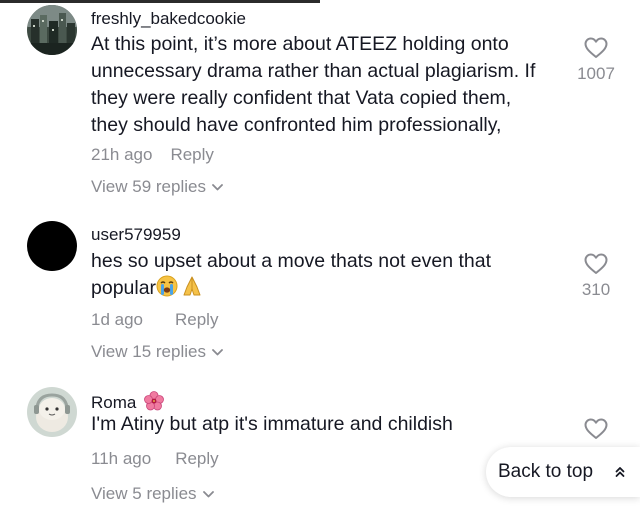  Describe the element at coordinates (155, 459) in the screenshot. I see `comment-meta: 11h ago Reply` at that location.